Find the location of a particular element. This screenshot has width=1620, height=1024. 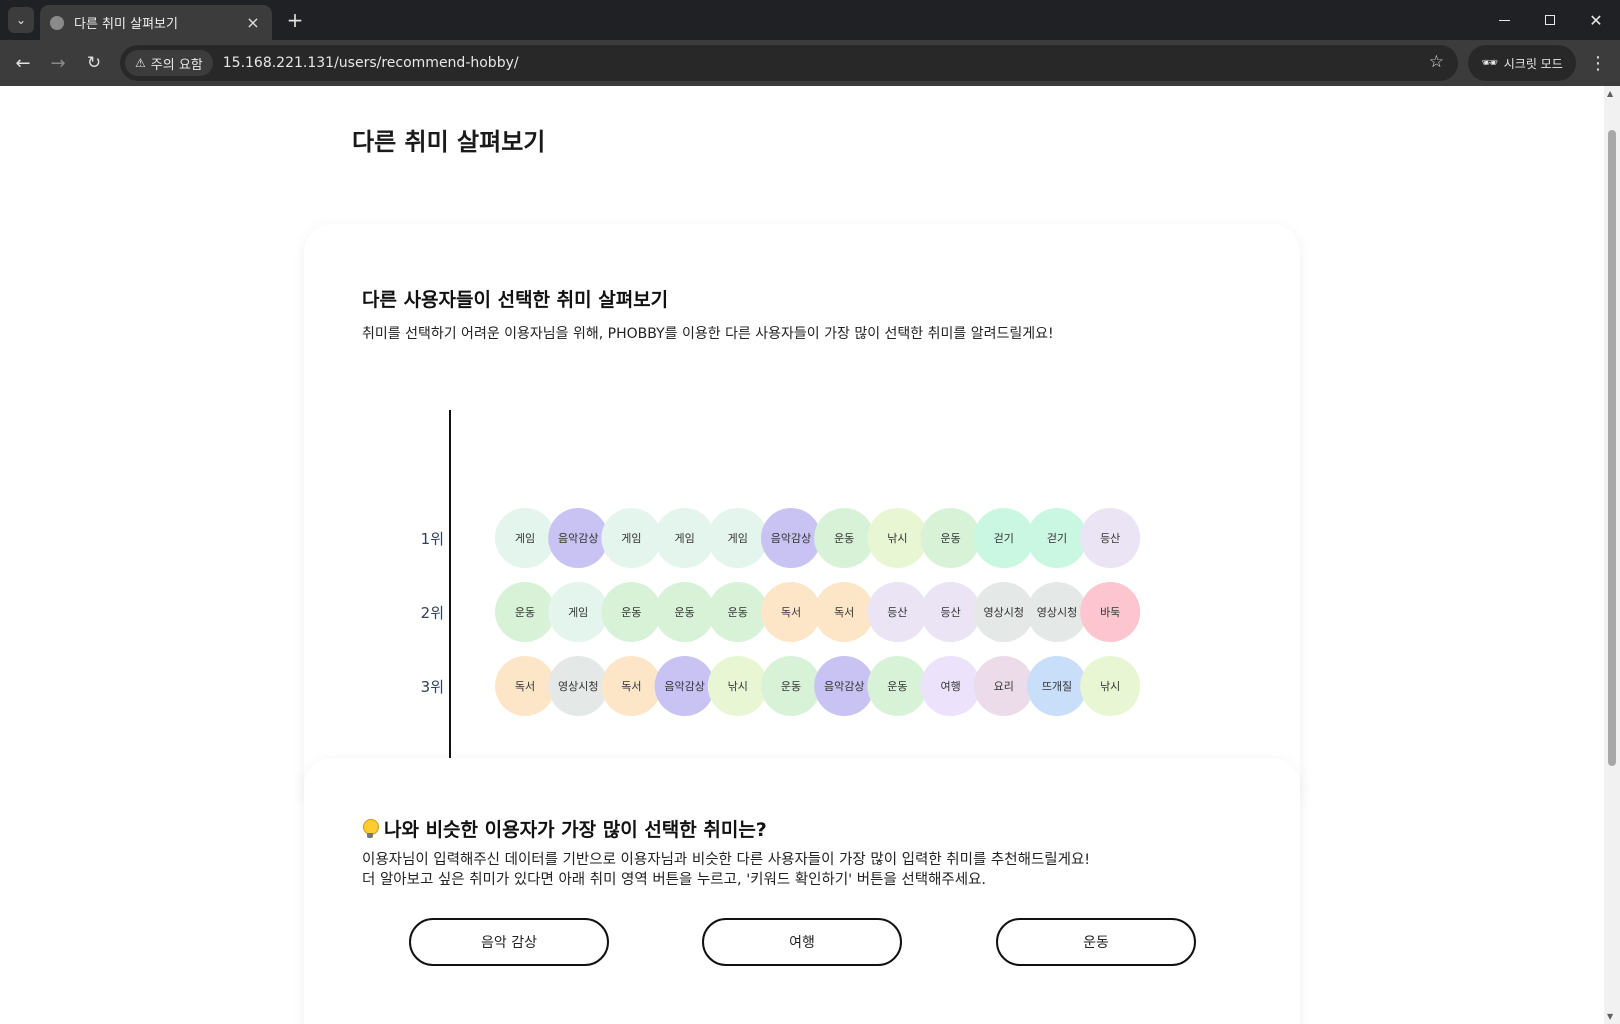

minimize-icon is located at coordinates (1504, 20).